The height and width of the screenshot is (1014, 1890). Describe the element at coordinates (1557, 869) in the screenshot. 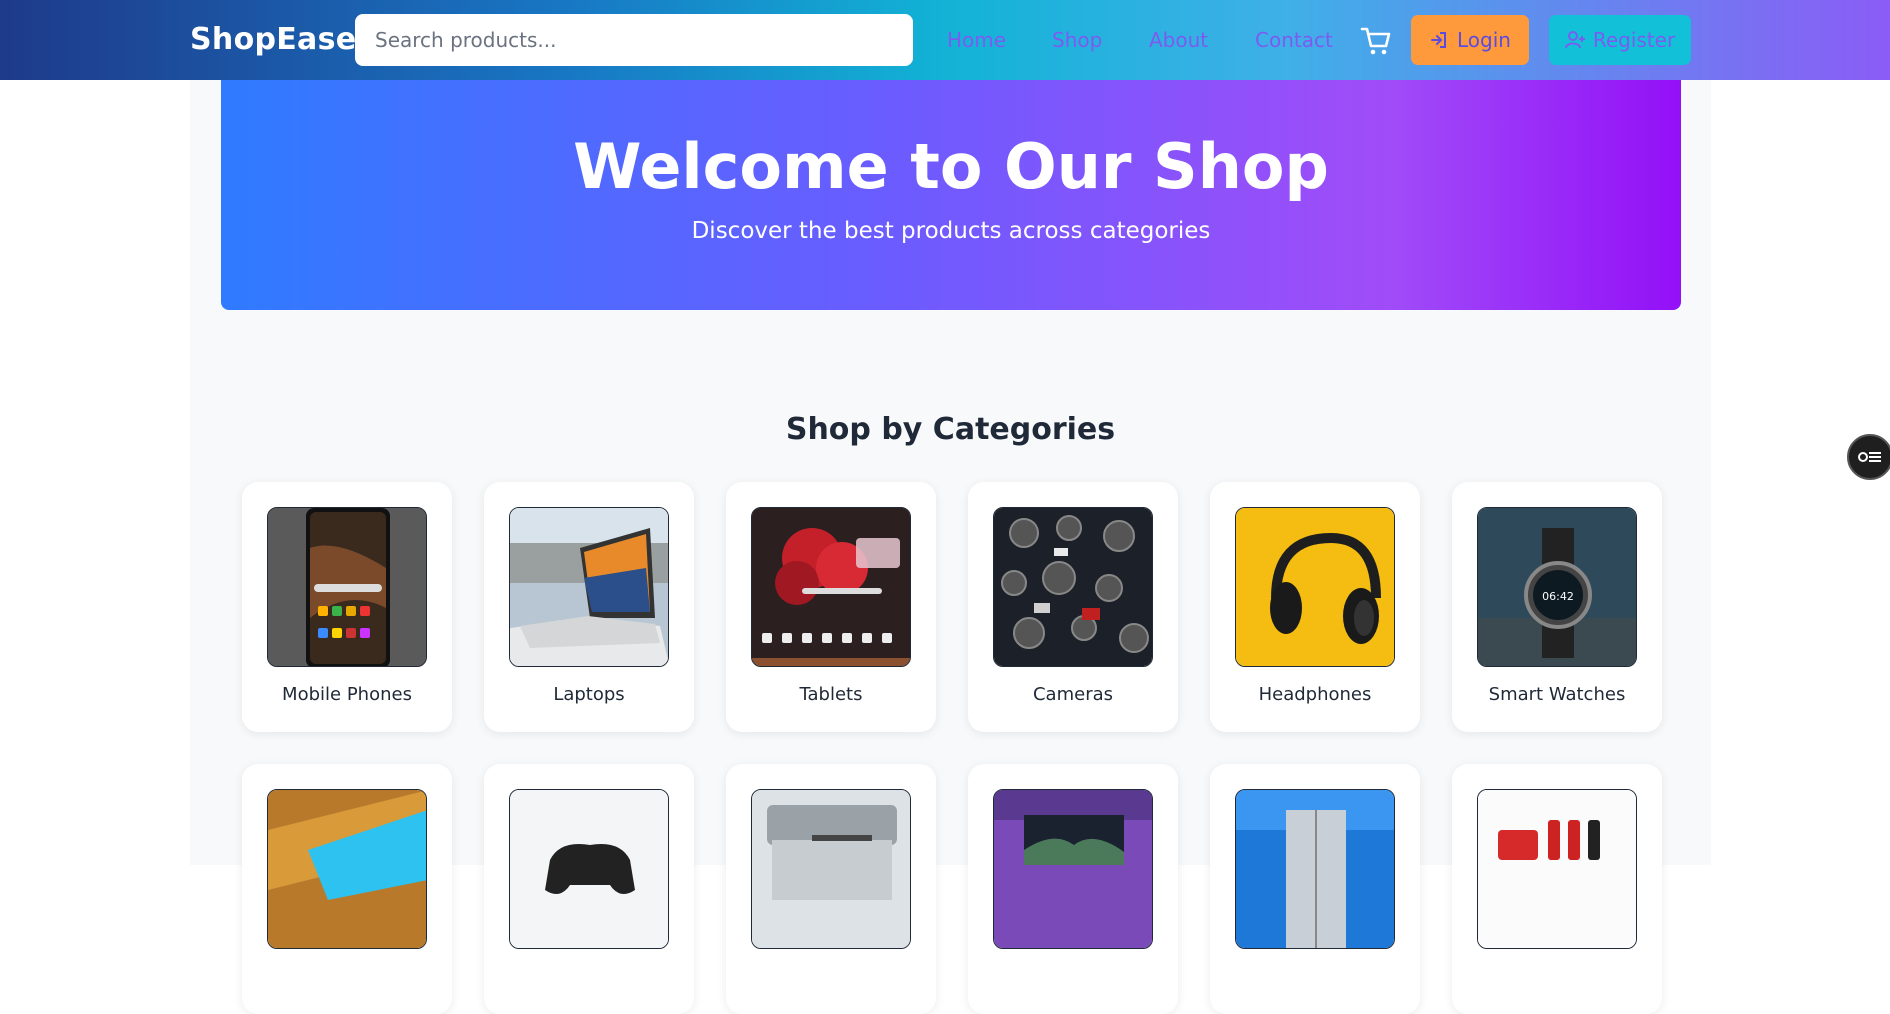

I see `kitchen-appliances-image` at that location.